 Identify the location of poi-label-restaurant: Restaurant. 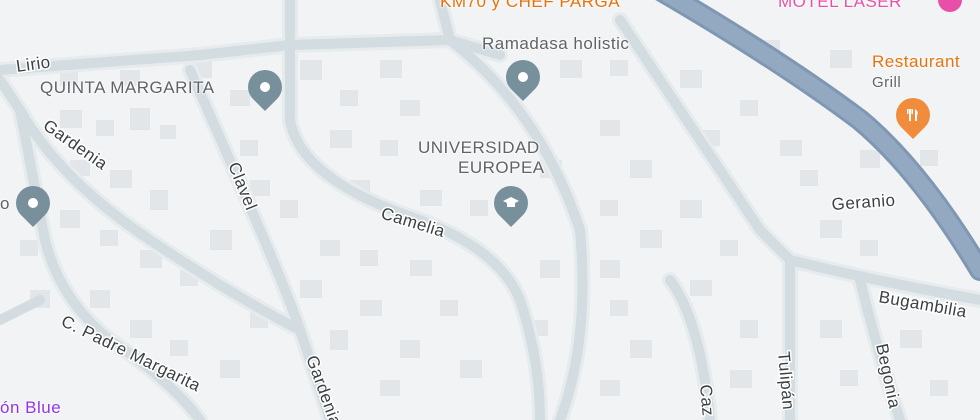
(916, 62).